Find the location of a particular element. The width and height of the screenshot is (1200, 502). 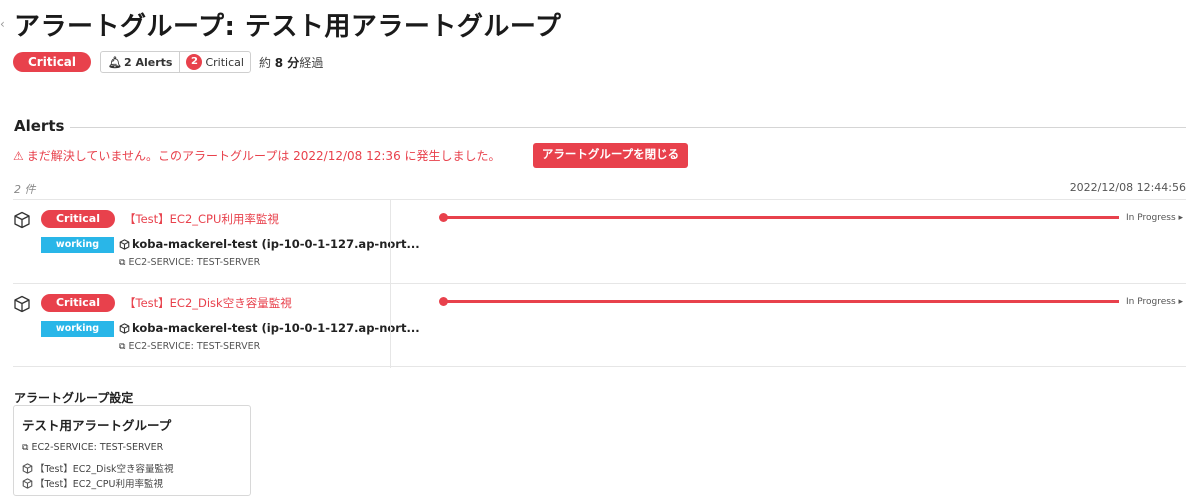

monitor-link: 【Test】EC2_CPU利用率監視 is located at coordinates (201, 219).